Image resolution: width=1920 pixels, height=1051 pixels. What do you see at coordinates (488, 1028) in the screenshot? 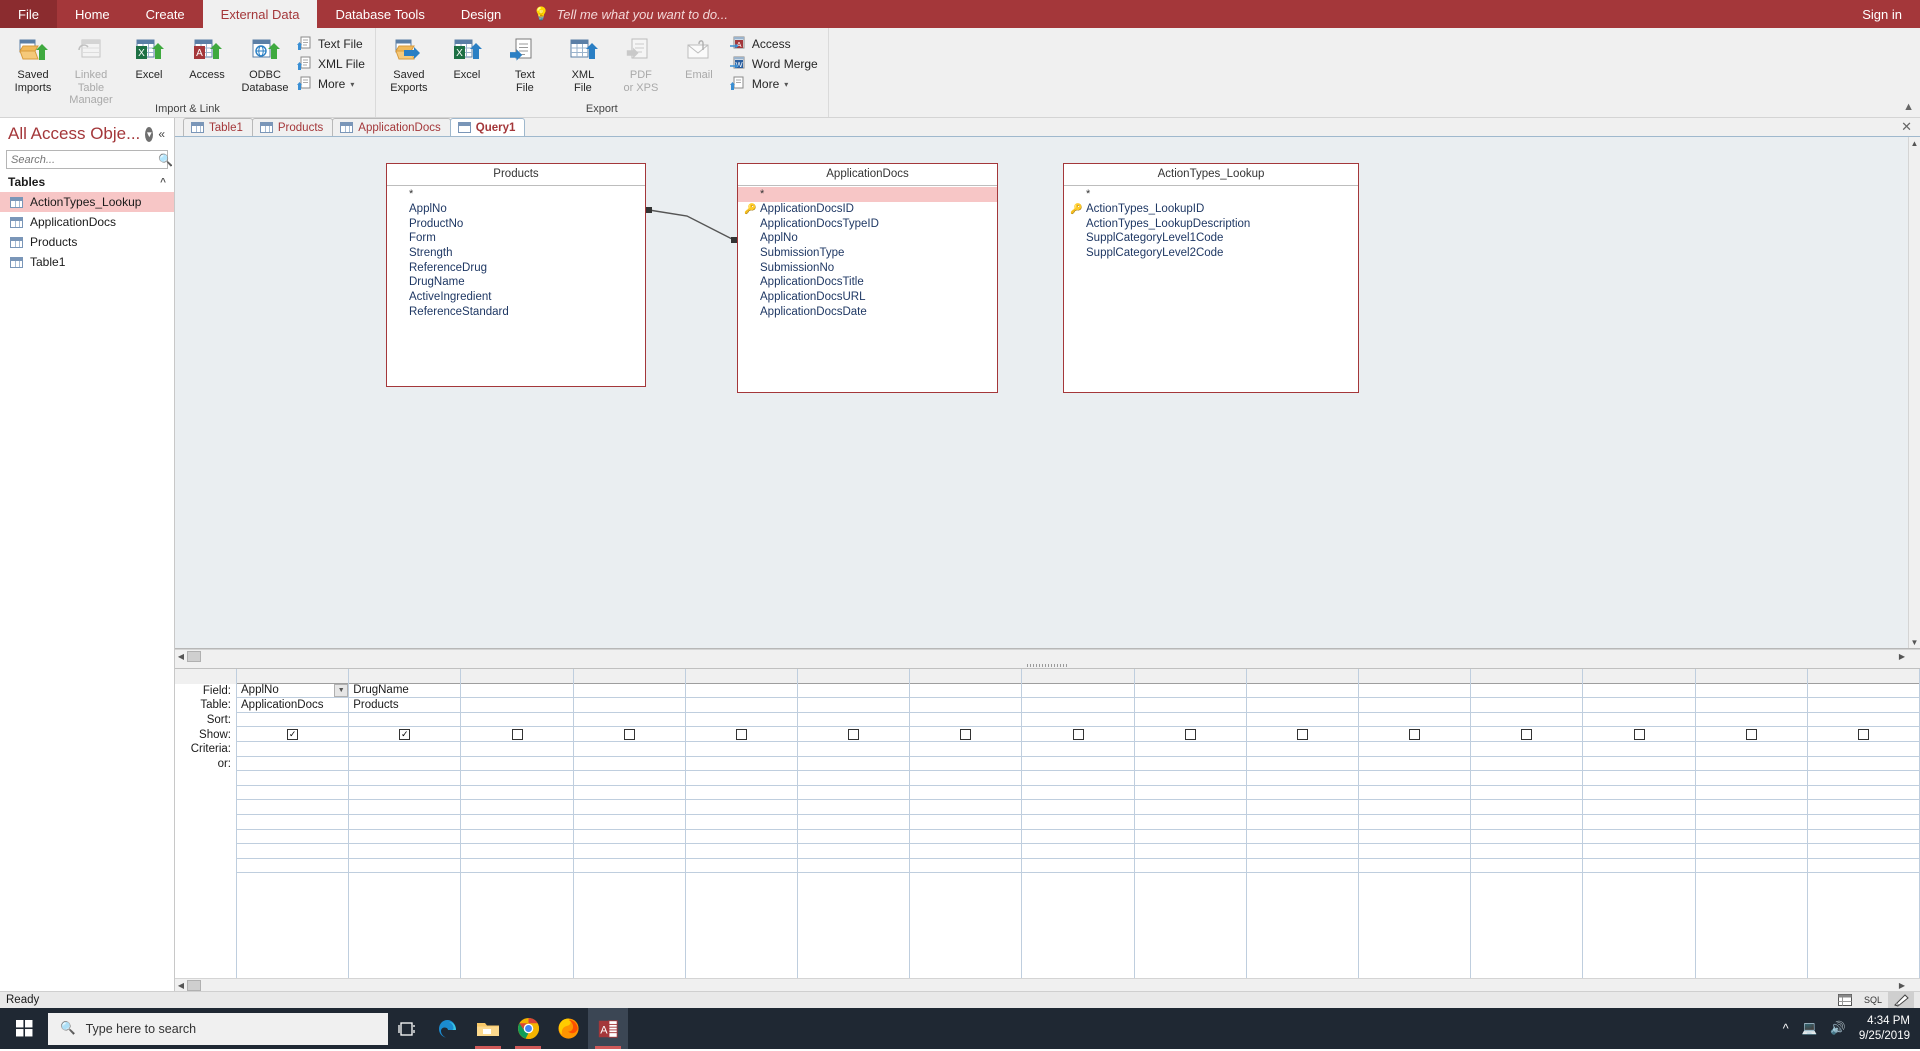
I see `file-explorer-icon` at bounding box center [488, 1028].